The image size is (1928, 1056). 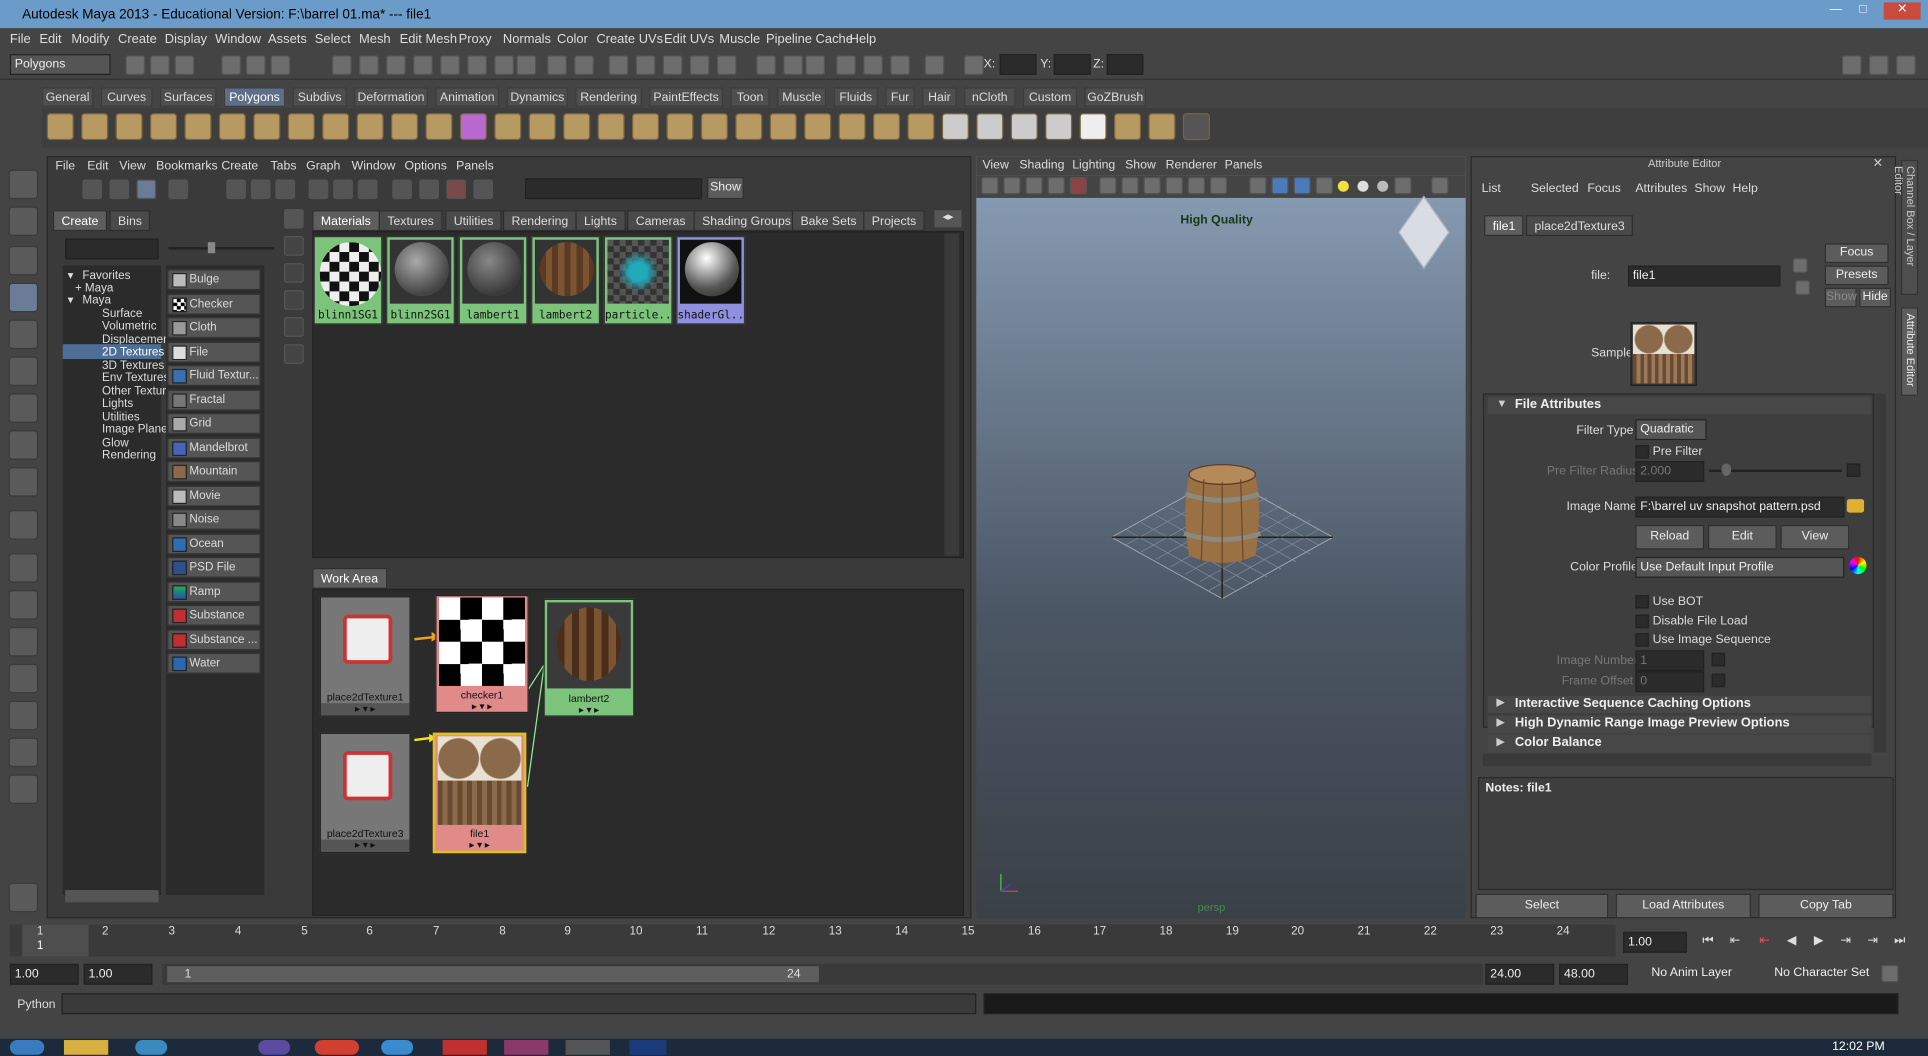 I want to click on taskbar-skype-icon, so click(x=397, y=1047).